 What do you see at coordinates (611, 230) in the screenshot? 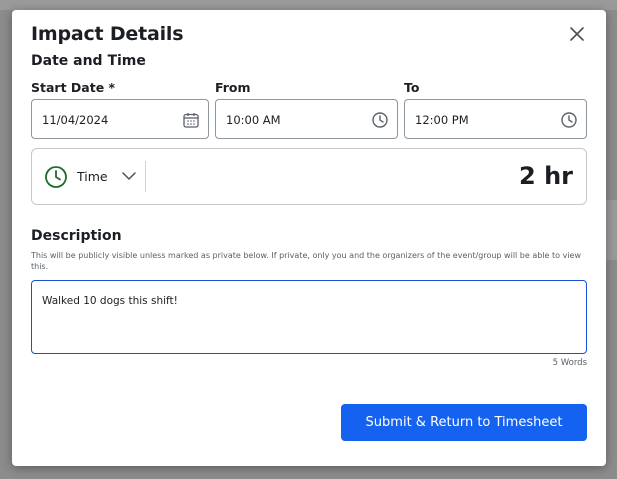
I see `background-panel` at bounding box center [611, 230].